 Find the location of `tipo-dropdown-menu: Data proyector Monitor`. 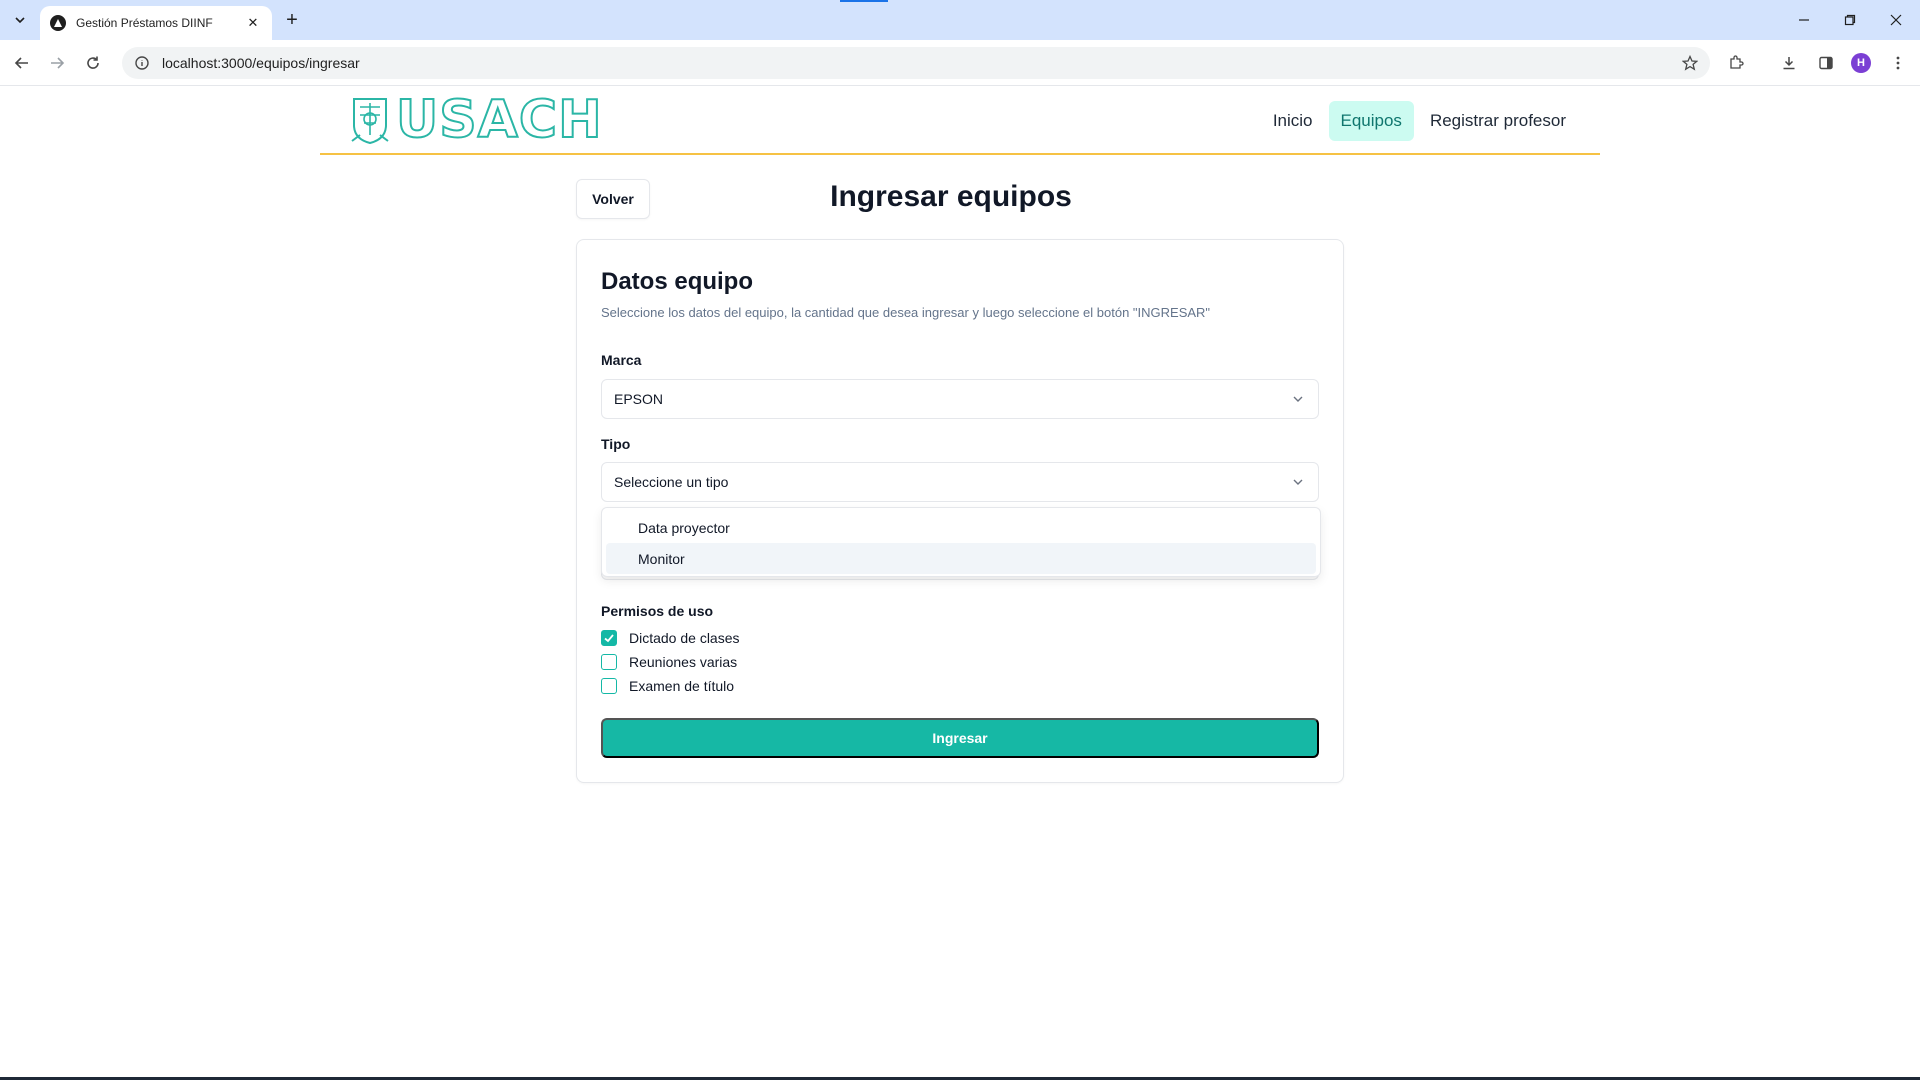

tipo-dropdown-menu: Data proyector Monitor is located at coordinates (961, 542).